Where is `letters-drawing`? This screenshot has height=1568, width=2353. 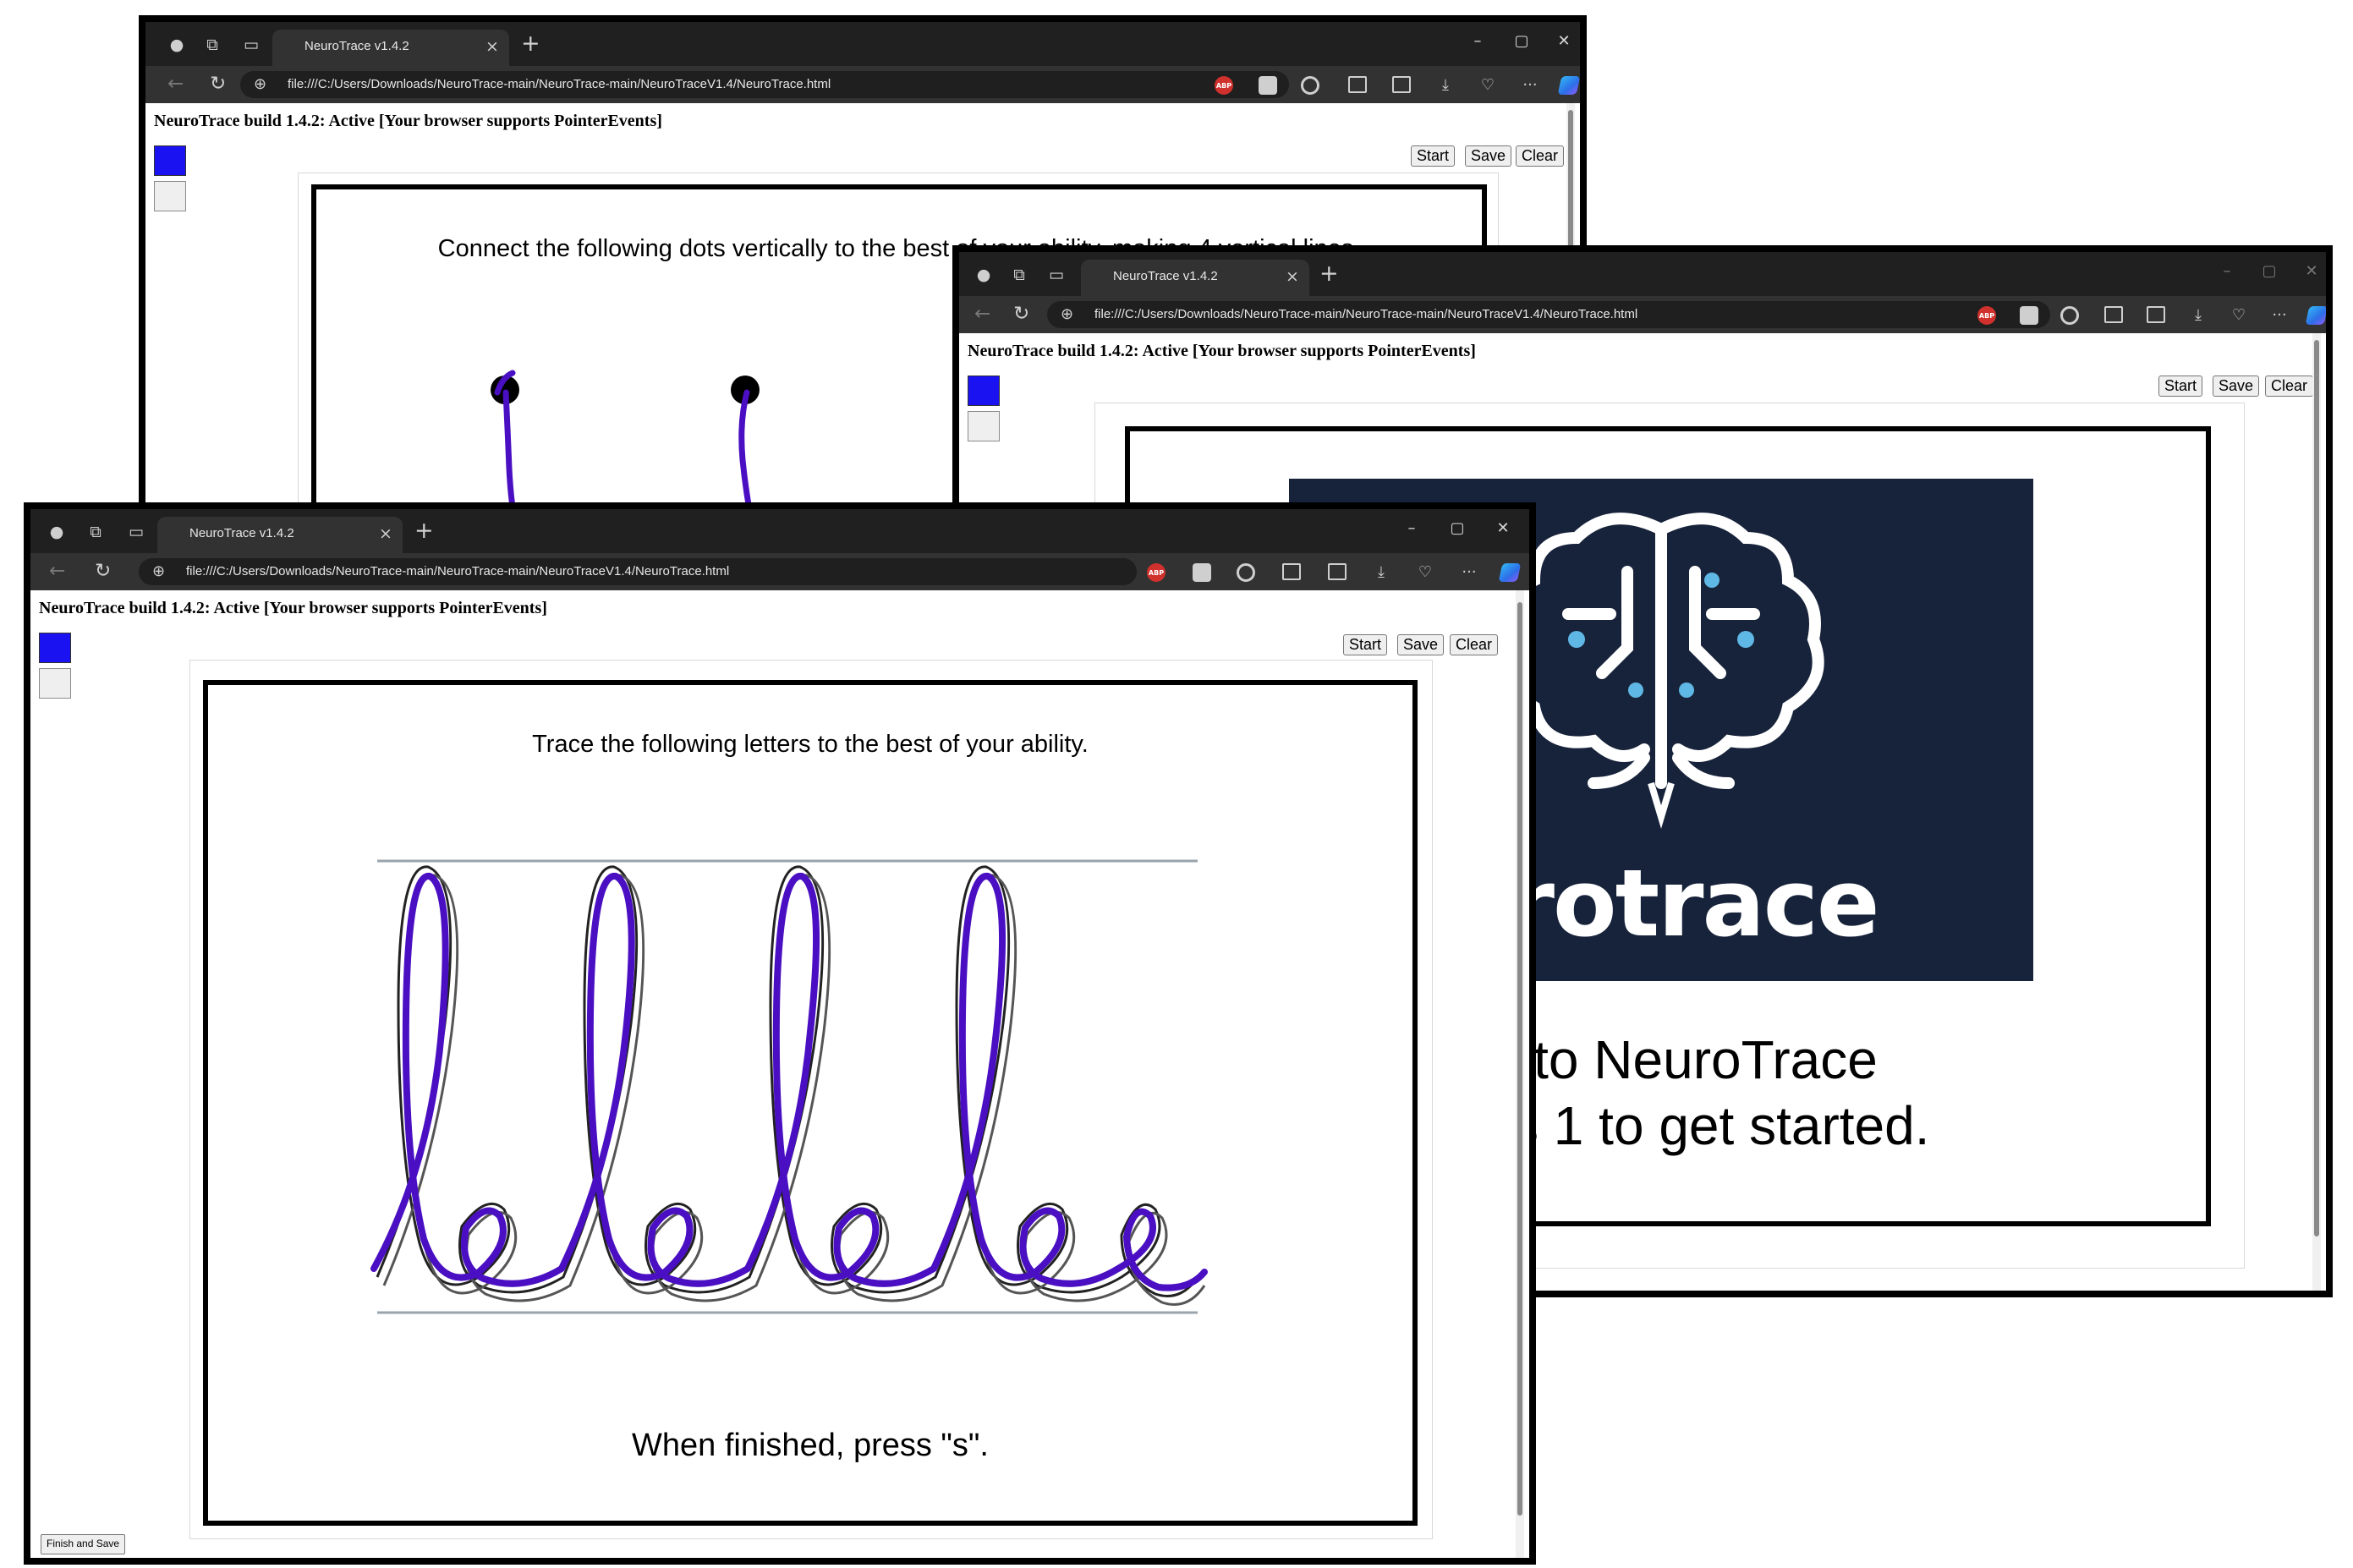
letters-drawing is located at coordinates (789, 1086).